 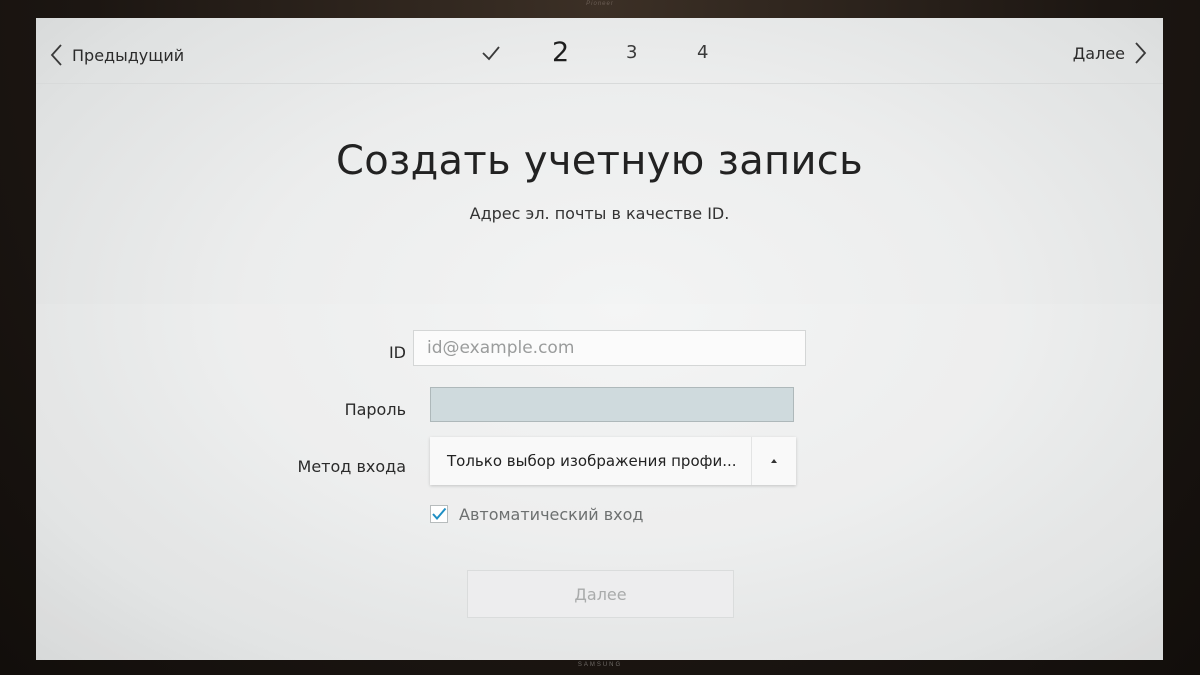 What do you see at coordinates (561, 52) in the screenshot?
I see `step-current: 2` at bounding box center [561, 52].